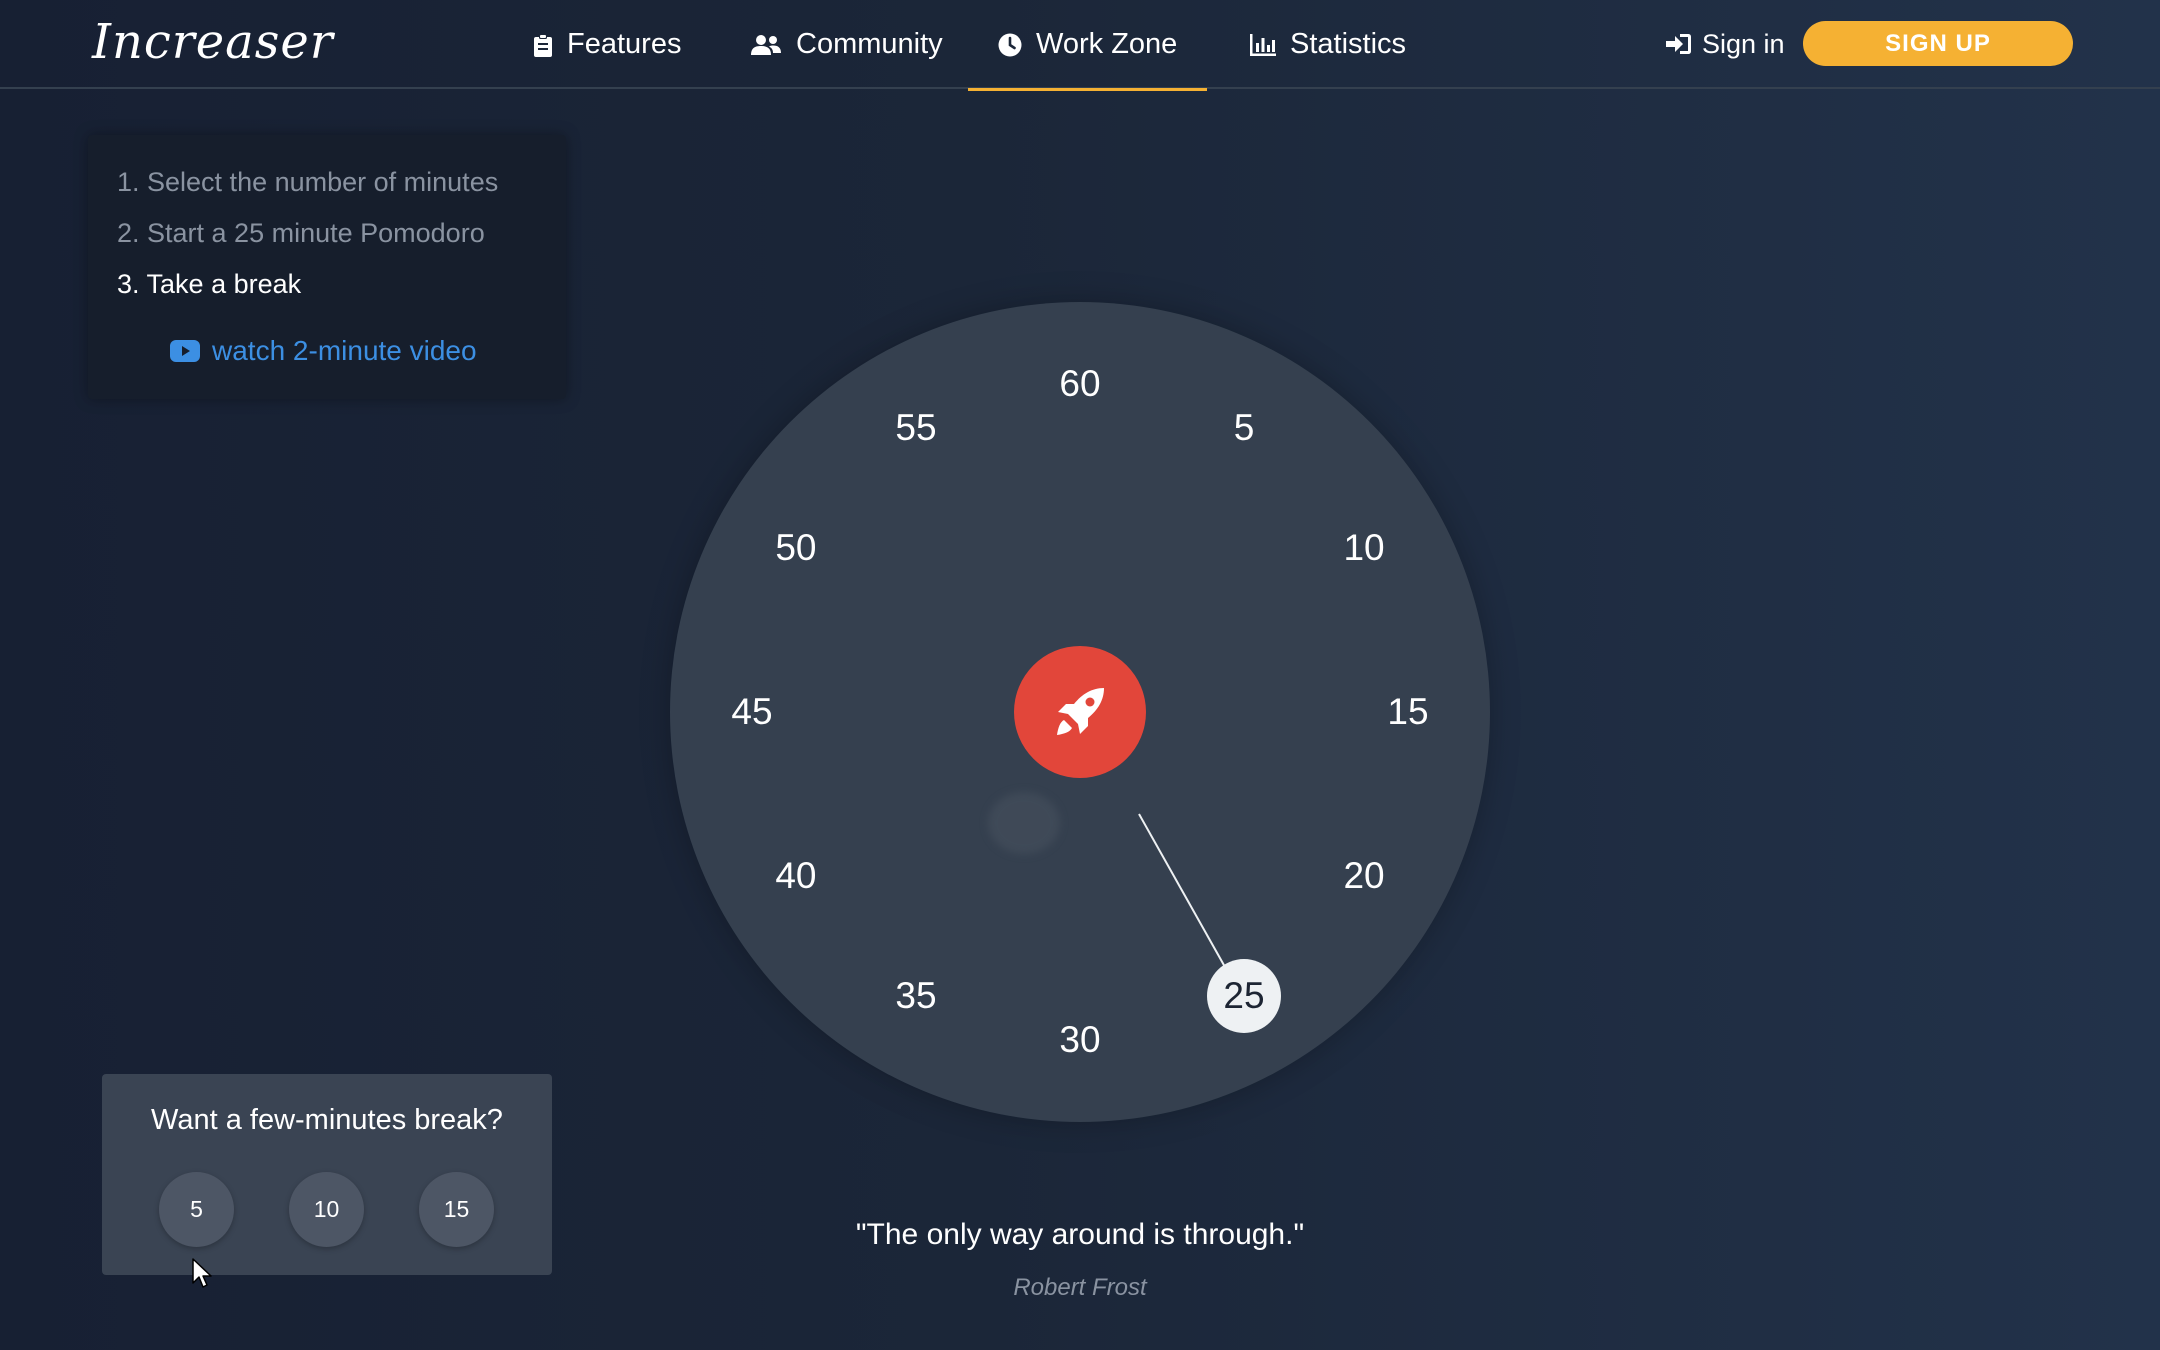 The width and height of the screenshot is (2160, 1350). I want to click on clipboard-icon, so click(543, 45).